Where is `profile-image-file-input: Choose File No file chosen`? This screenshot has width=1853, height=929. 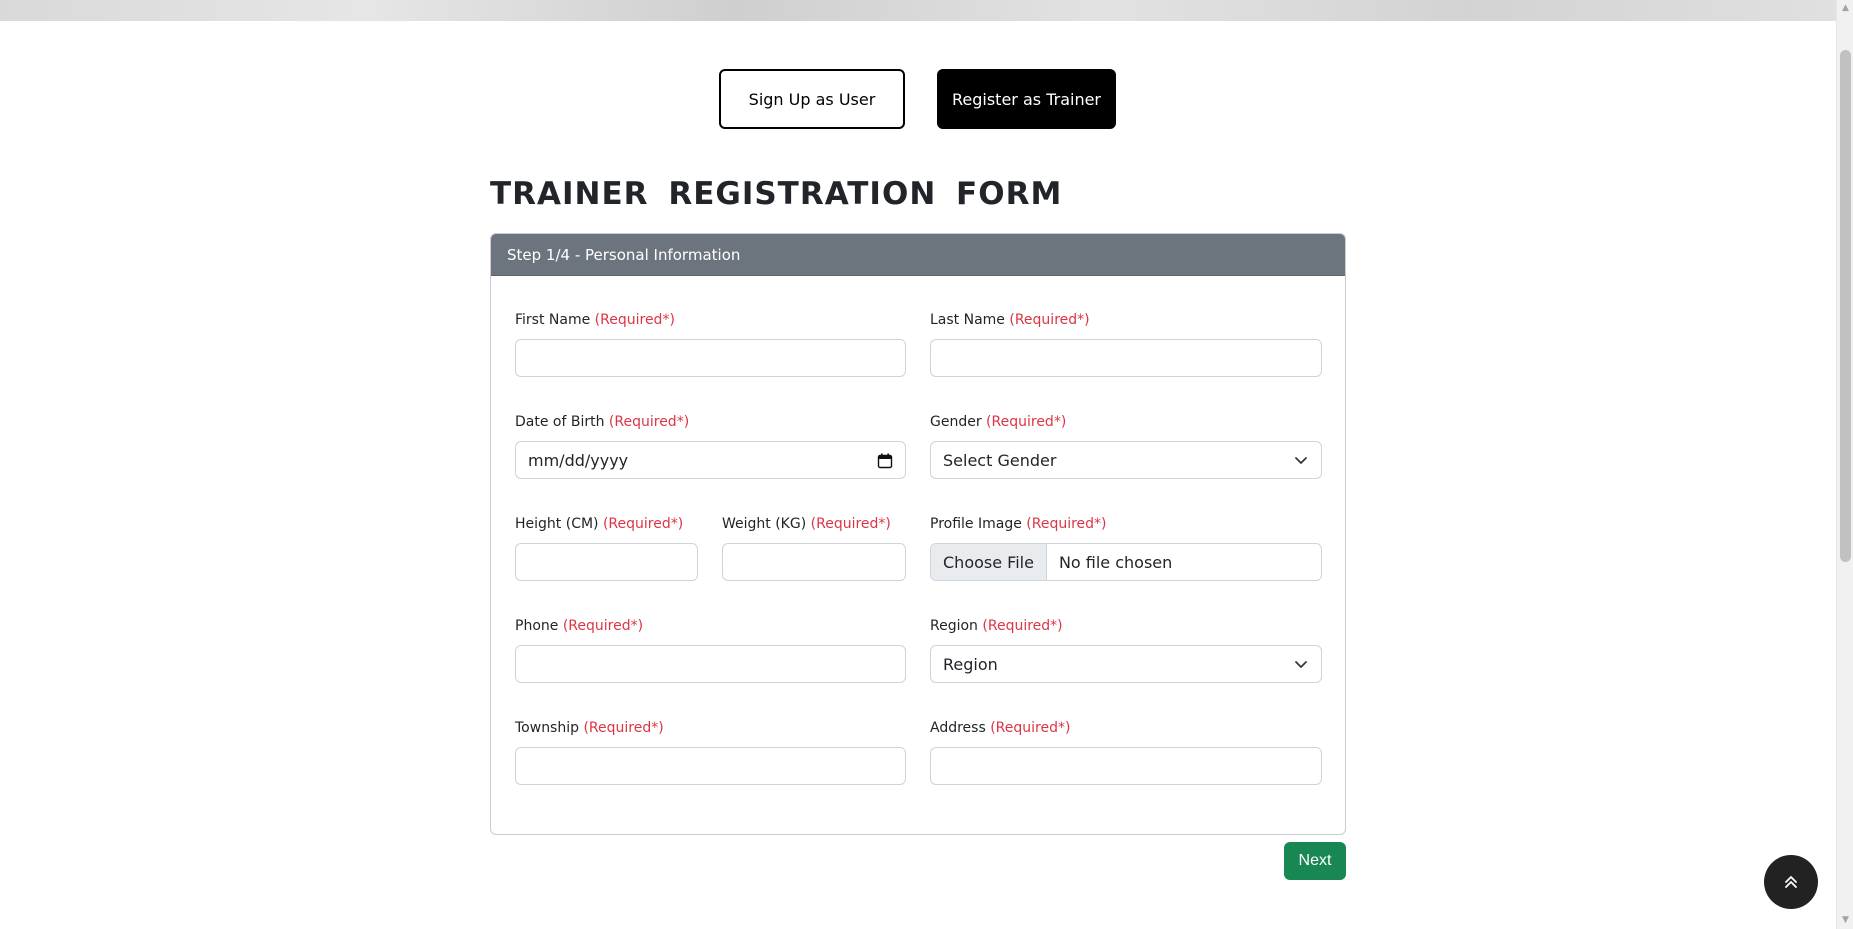 profile-image-file-input: Choose File No file chosen is located at coordinates (1126, 562).